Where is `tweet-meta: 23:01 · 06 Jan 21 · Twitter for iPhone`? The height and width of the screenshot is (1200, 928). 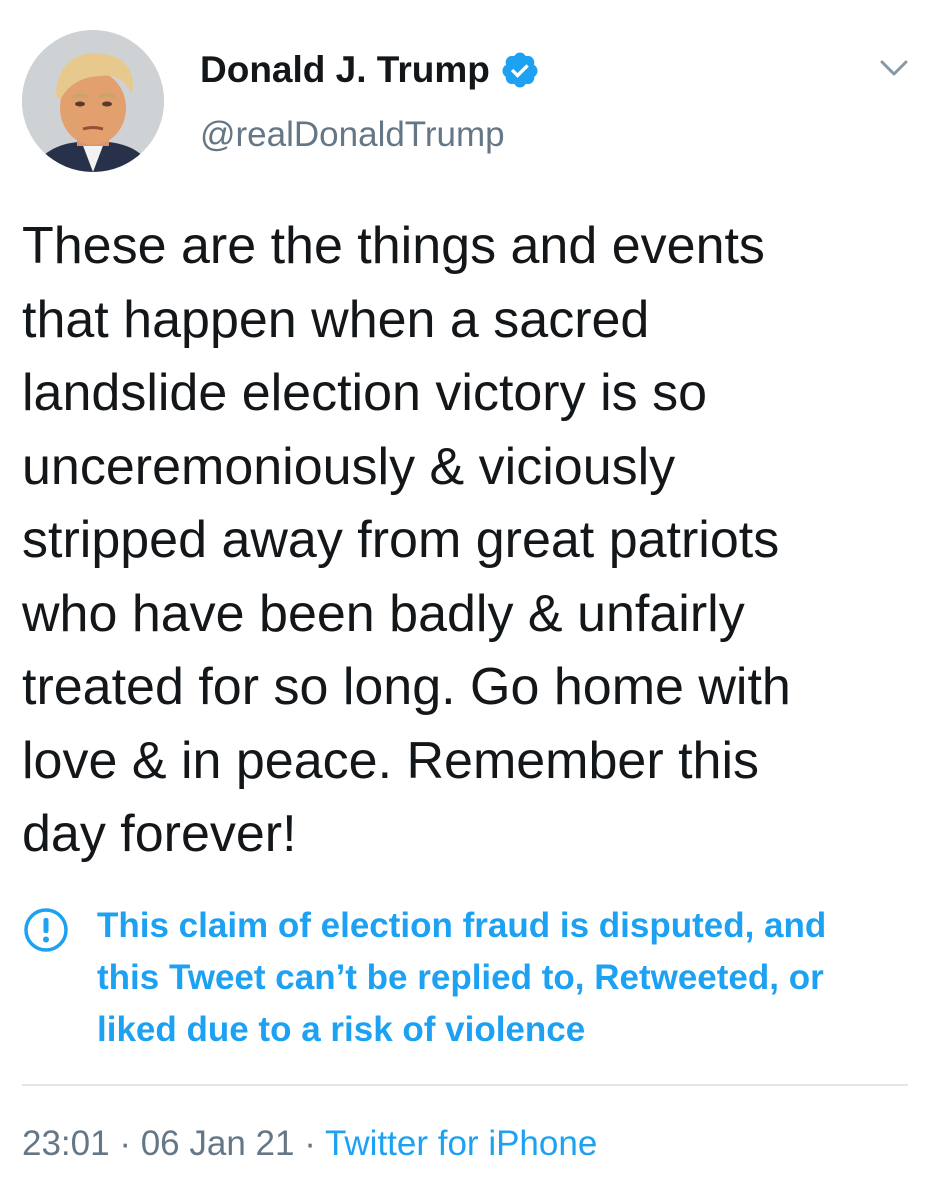 tweet-meta: 23:01 · 06 Jan 21 · Twitter for iPhone is located at coordinates (309, 1144).